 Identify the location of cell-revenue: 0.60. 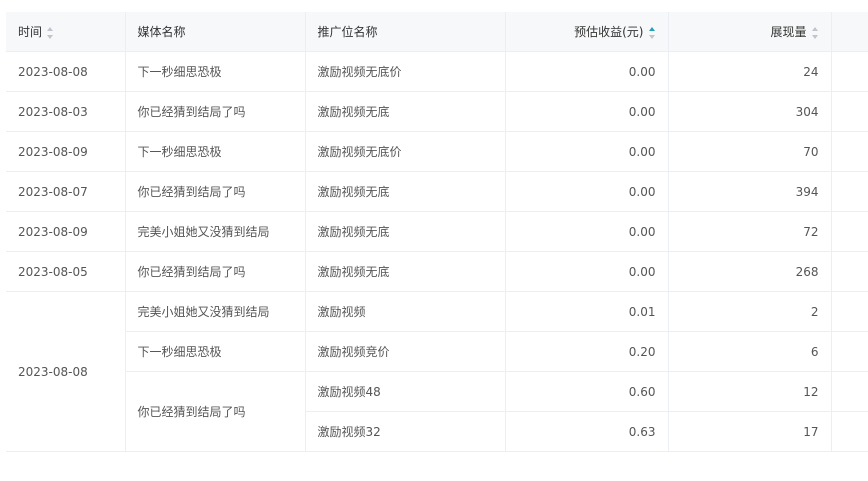
(587, 391).